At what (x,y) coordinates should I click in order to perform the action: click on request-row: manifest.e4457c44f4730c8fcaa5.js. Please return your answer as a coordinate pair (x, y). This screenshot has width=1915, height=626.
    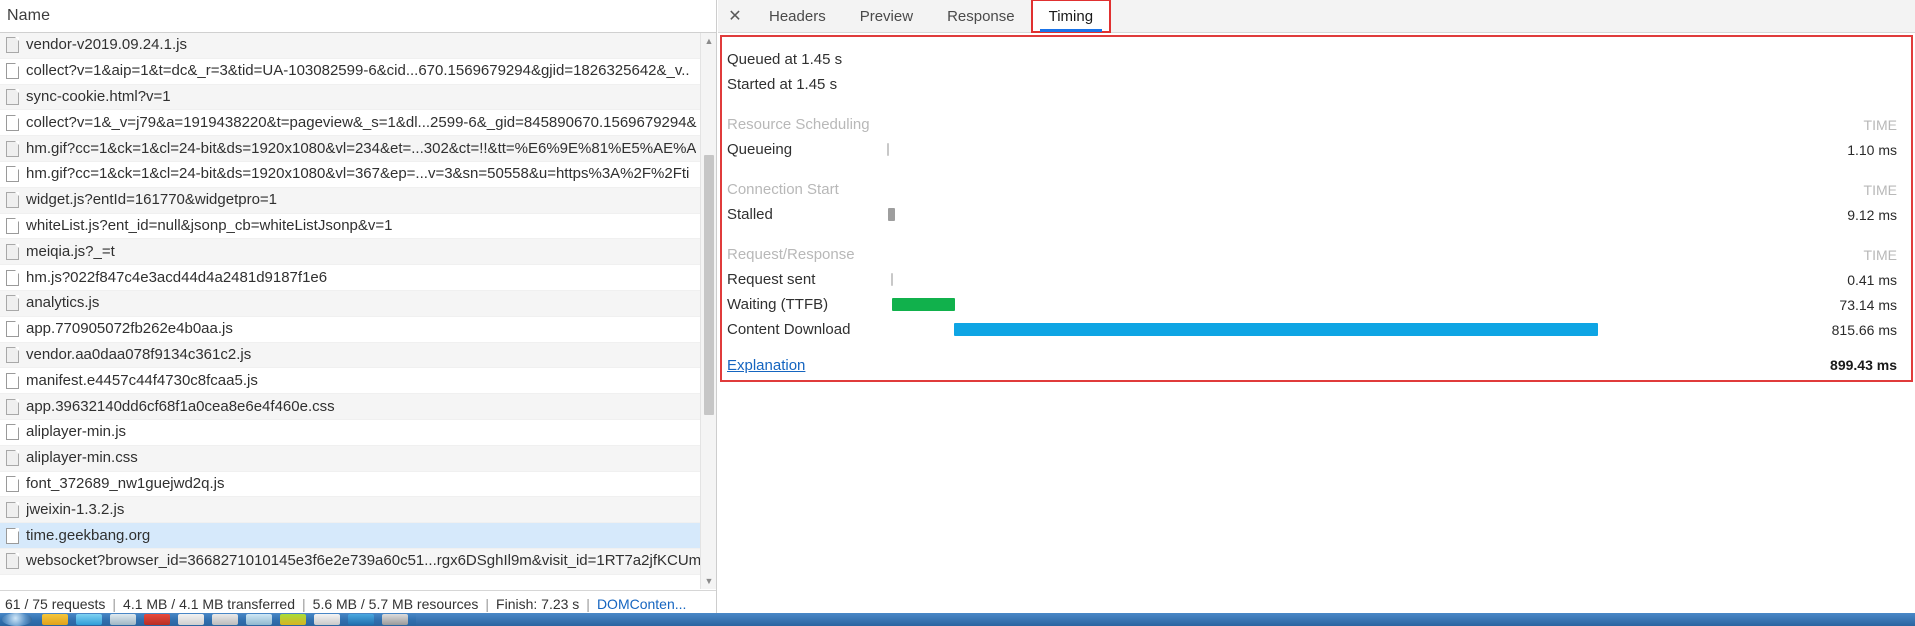
    Looking at the image, I should click on (358, 381).